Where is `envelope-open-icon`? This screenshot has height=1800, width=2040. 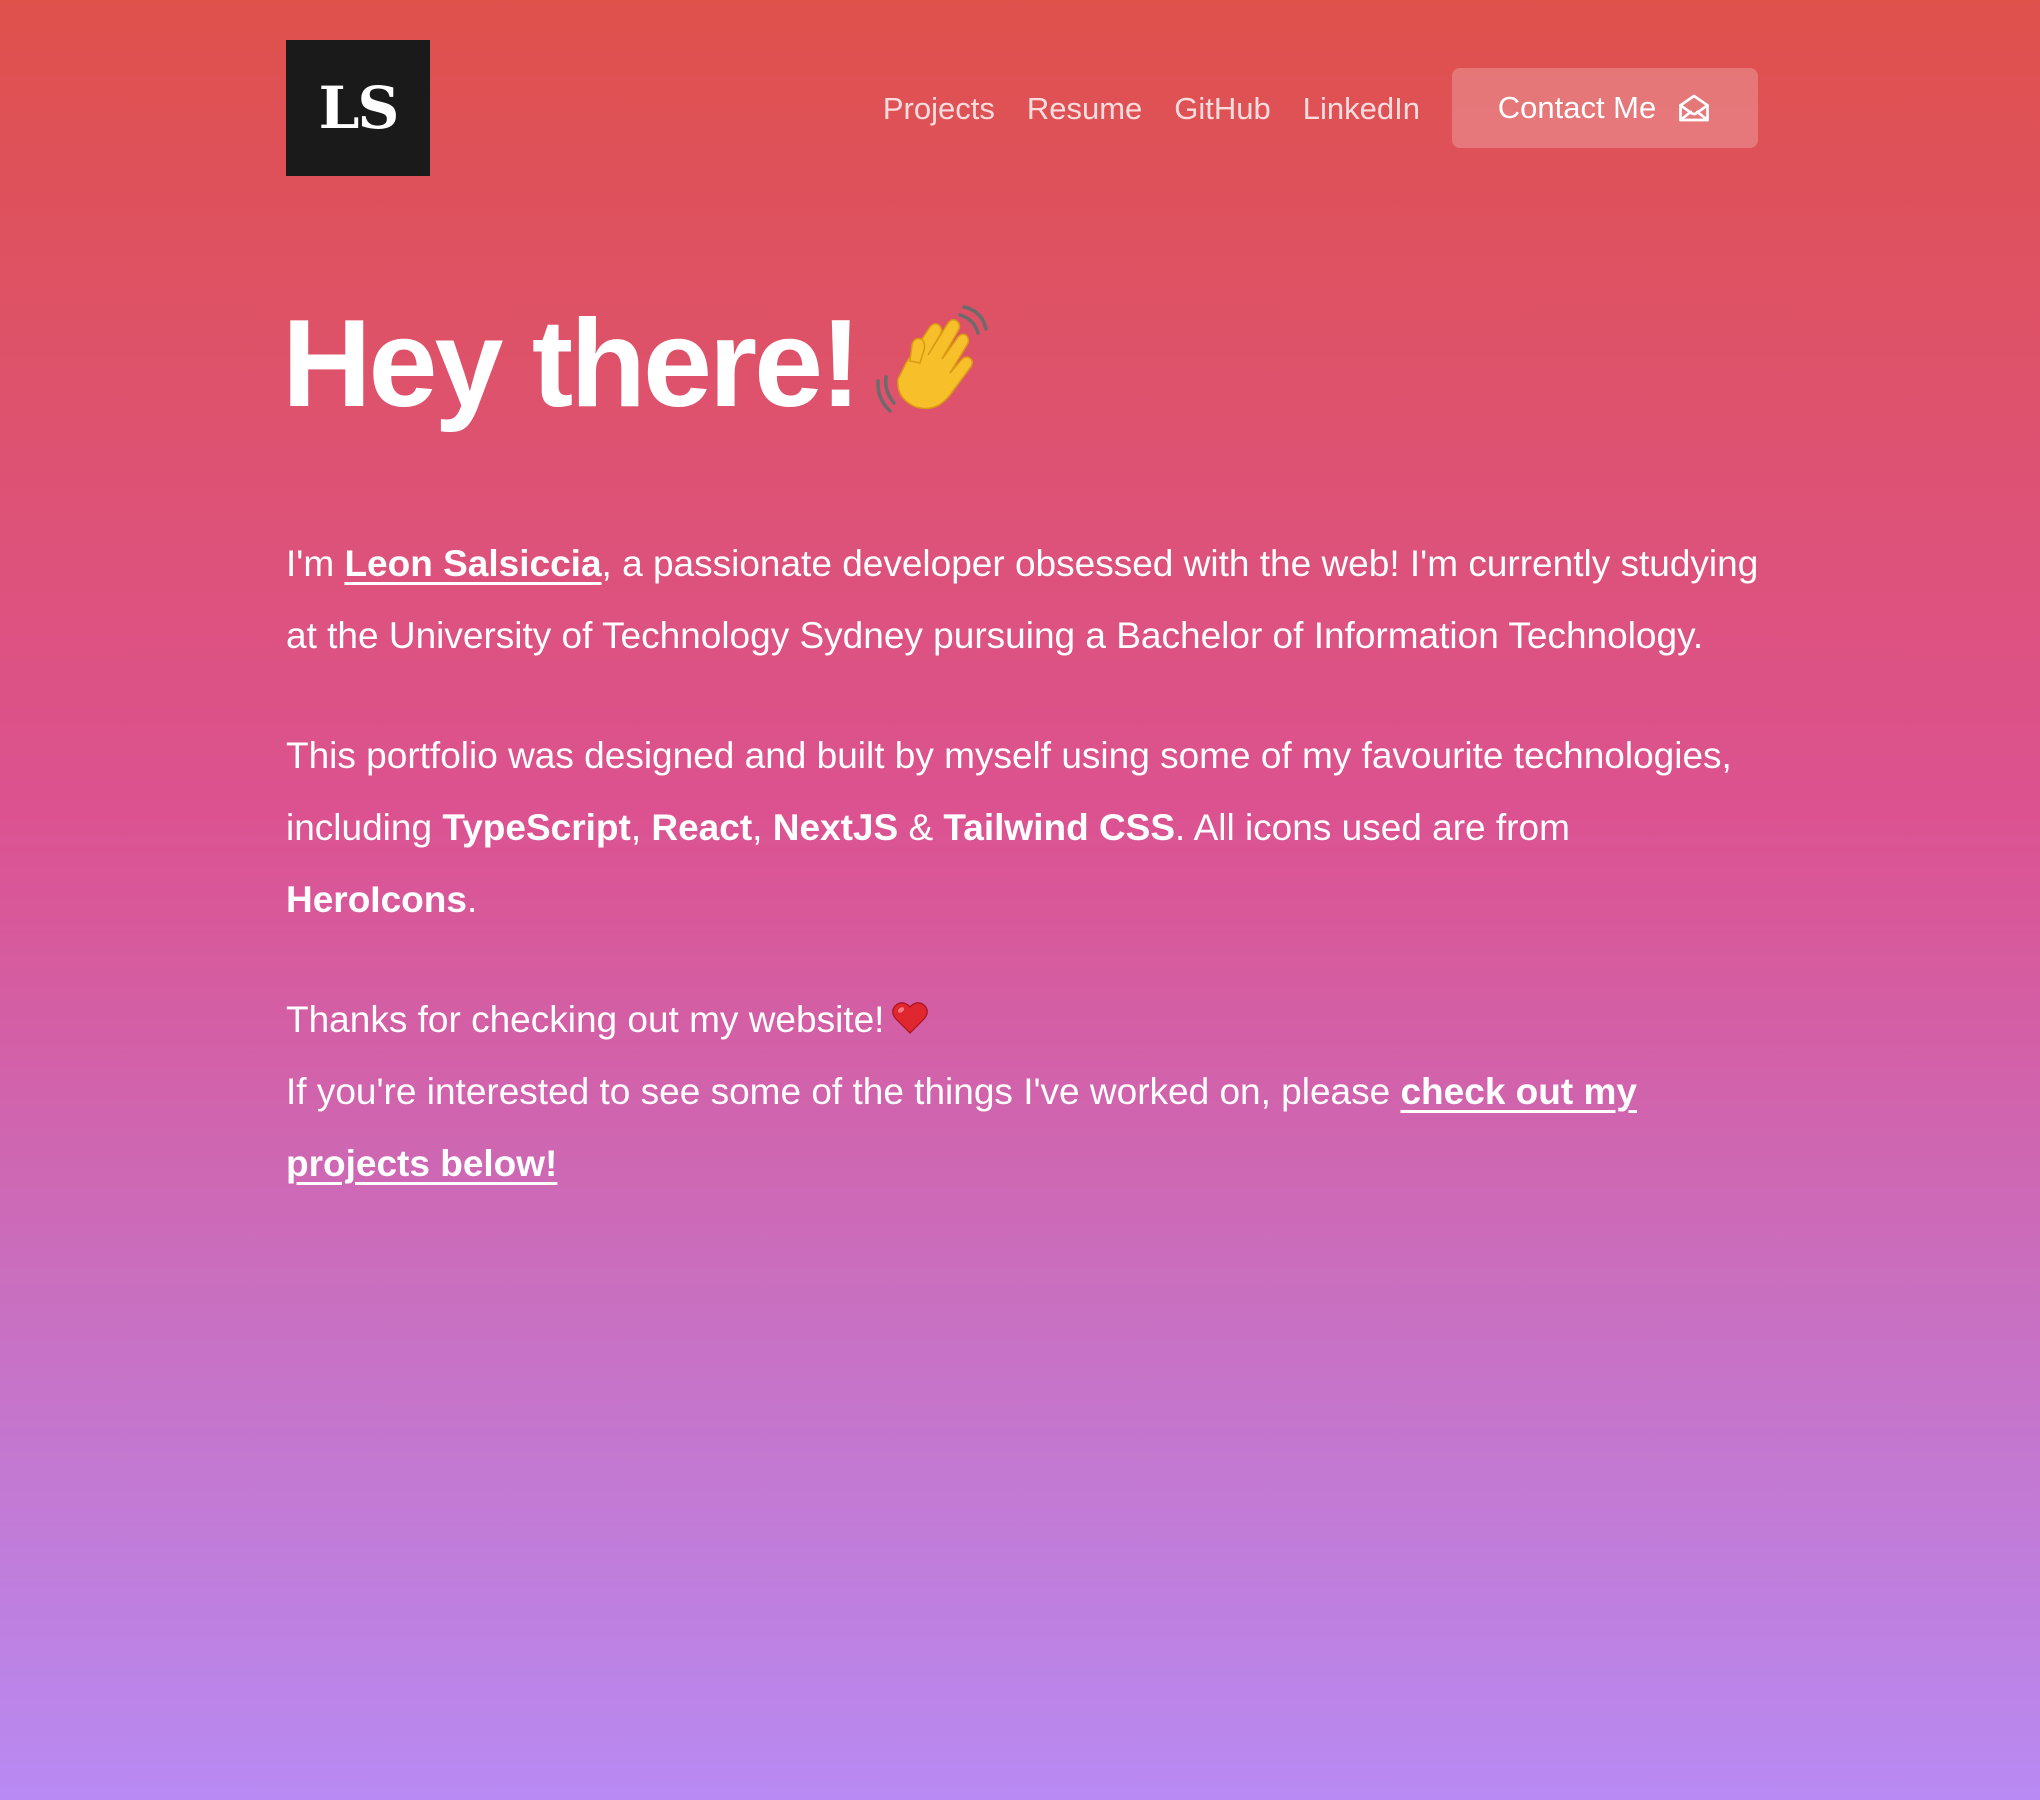 envelope-open-icon is located at coordinates (1694, 108).